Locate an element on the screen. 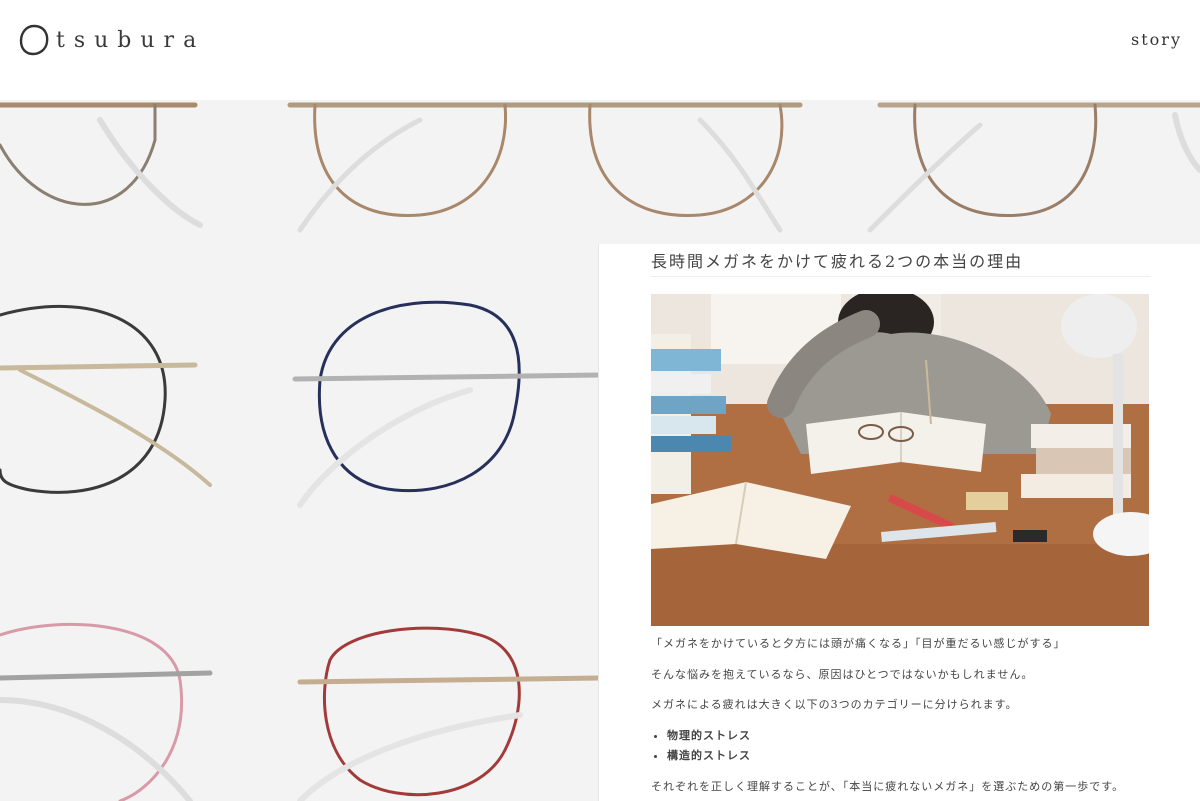 The width and height of the screenshot is (1200, 801). logo-circle-icon is located at coordinates (34, 40).